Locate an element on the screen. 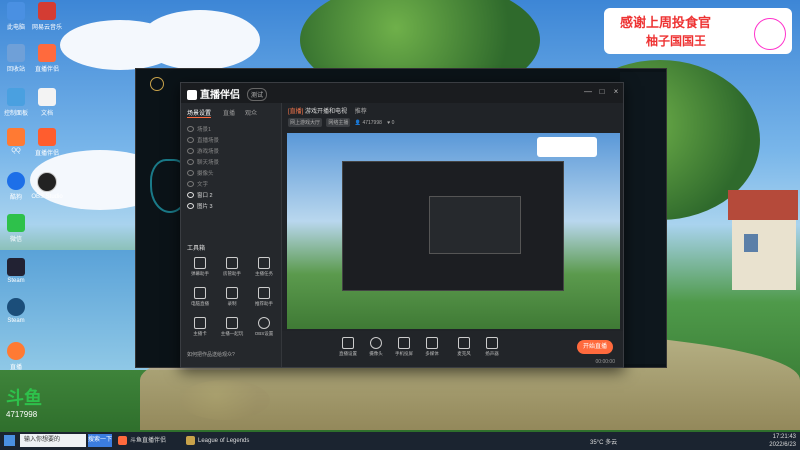 The height and width of the screenshot is (450, 800). qq-icon is located at coordinates (16, 137).